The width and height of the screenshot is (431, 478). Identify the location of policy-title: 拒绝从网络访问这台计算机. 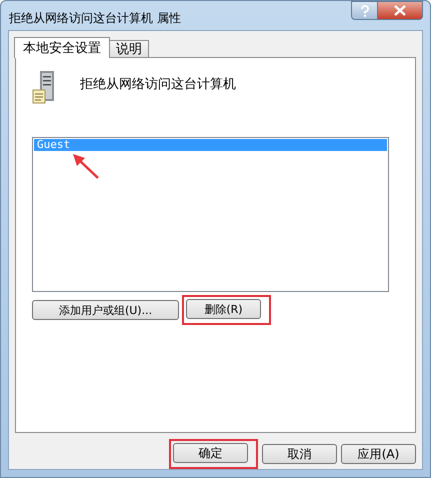
(158, 84).